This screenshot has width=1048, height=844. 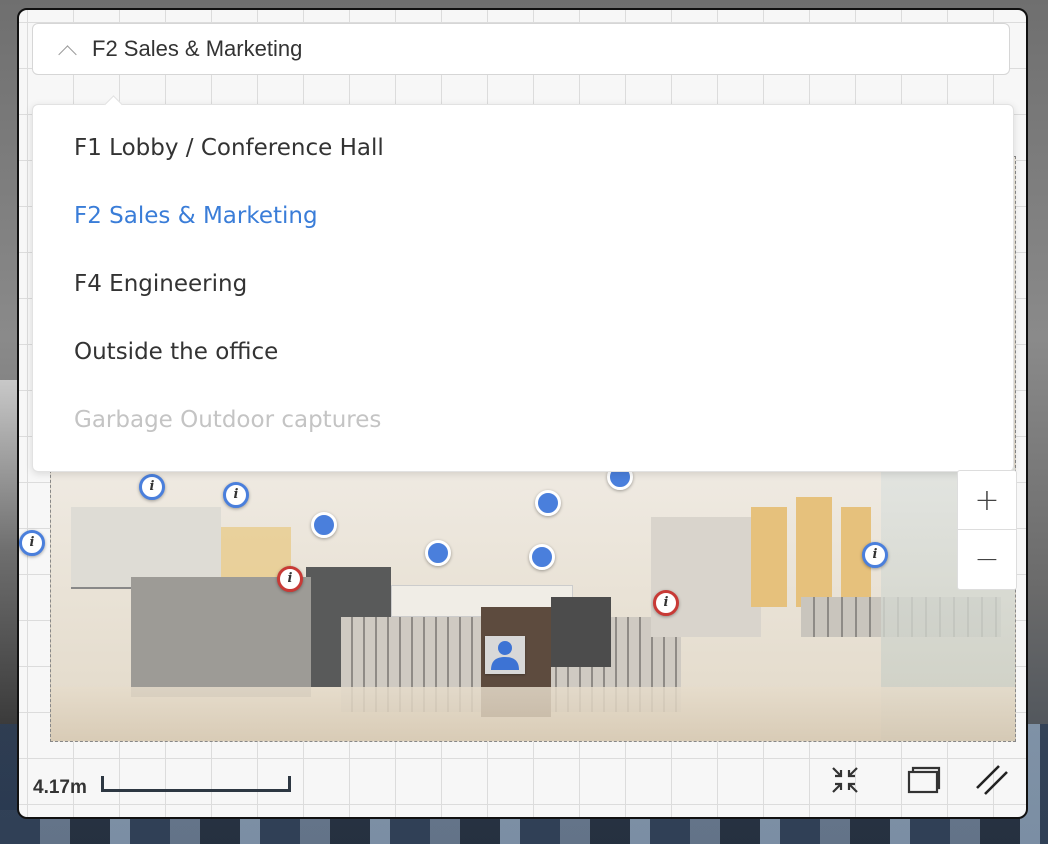 What do you see at coordinates (521, 49) in the screenshot?
I see `floor-selector: F2 Sales & Marketing` at bounding box center [521, 49].